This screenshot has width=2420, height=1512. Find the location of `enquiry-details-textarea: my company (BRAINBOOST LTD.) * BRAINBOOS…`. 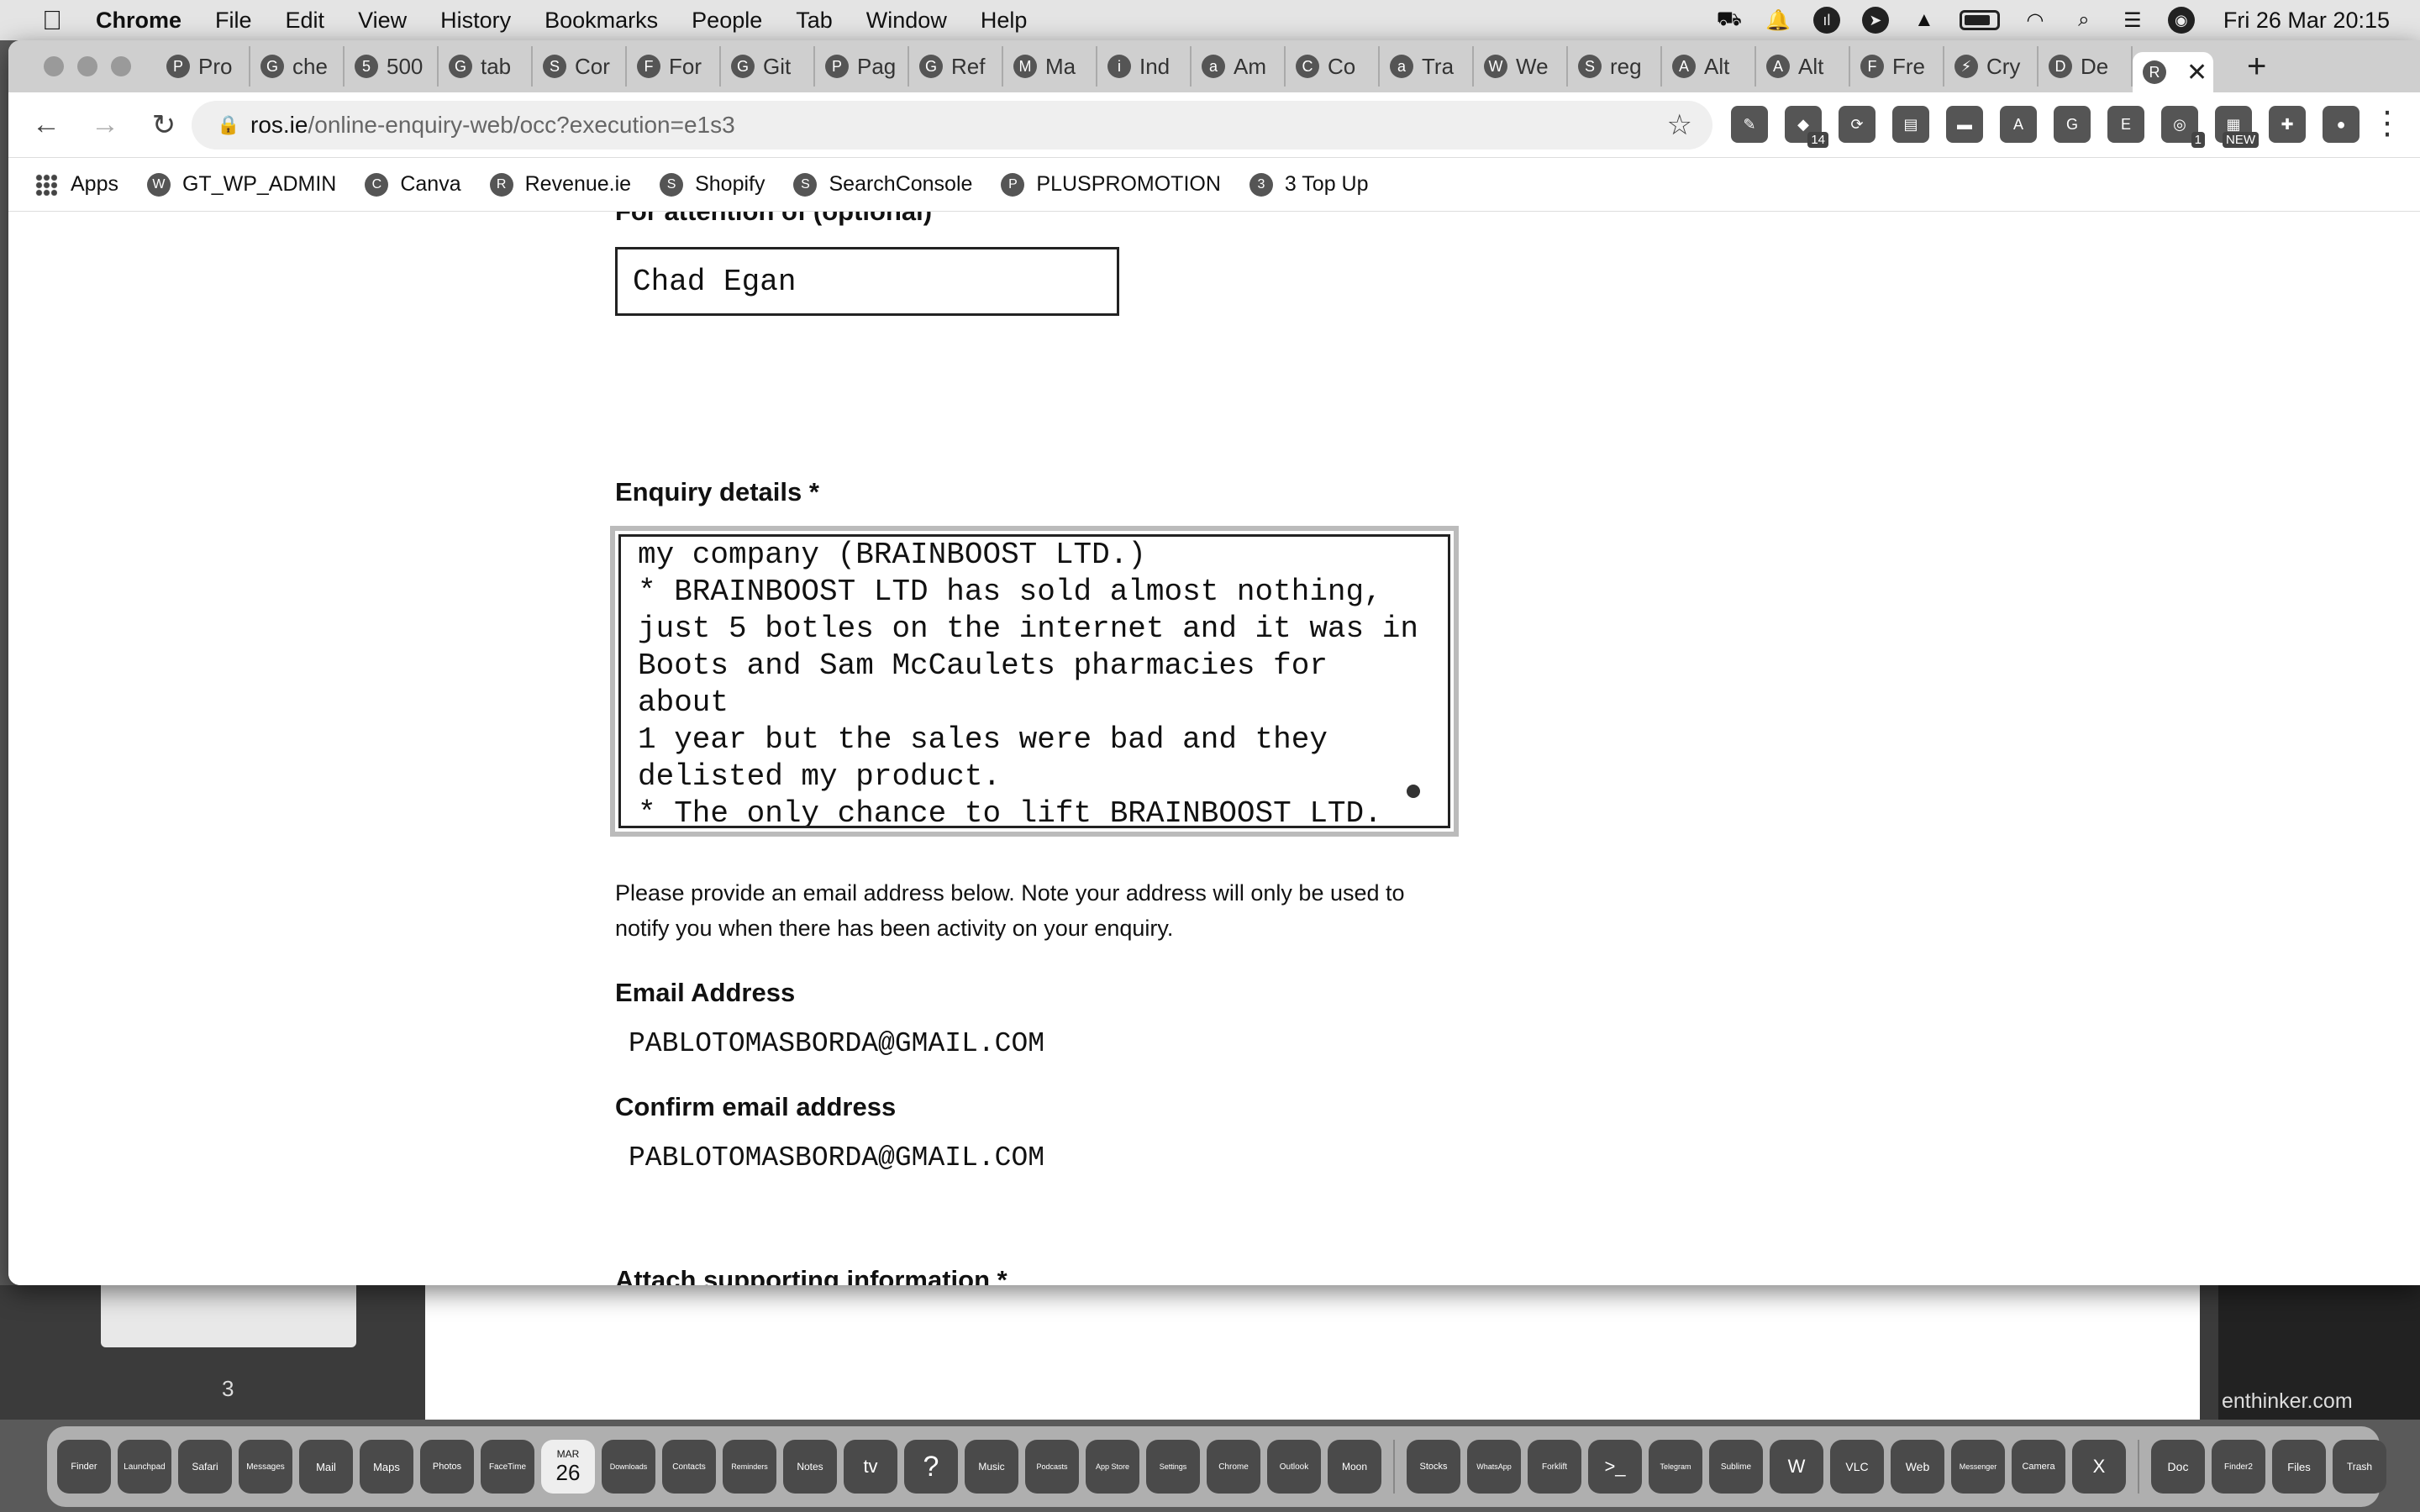

enquiry-details-textarea: my company (BRAINBOOST LTD.) * BRAINBOOS… is located at coordinates (1034, 681).